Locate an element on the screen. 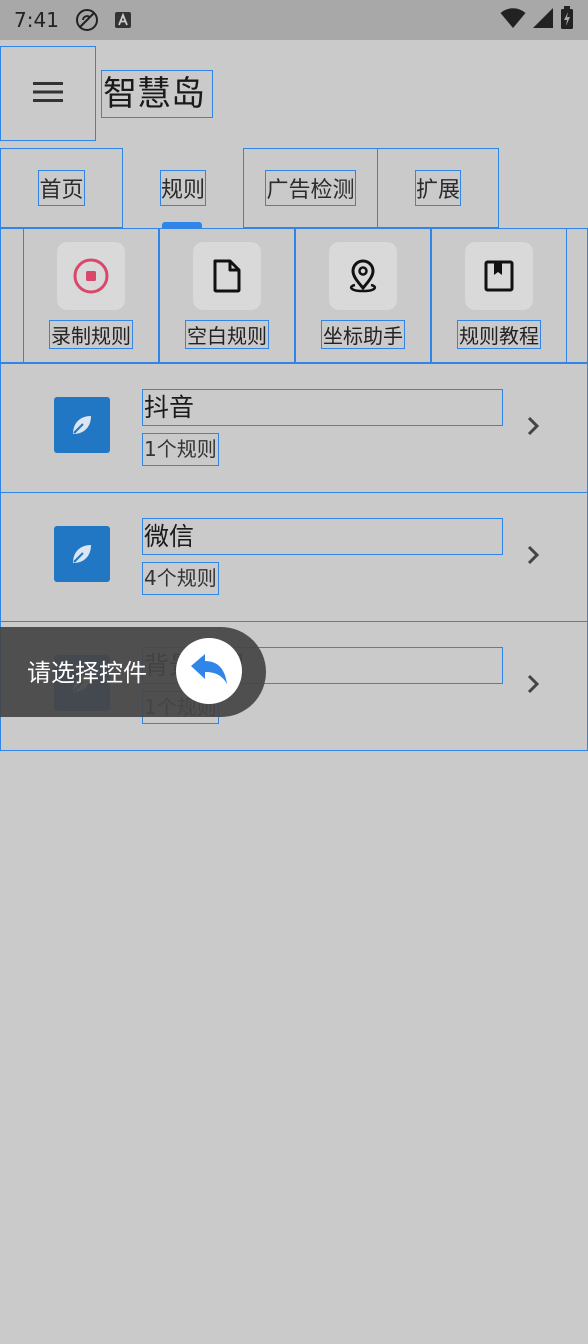  signal-icon is located at coordinates (543, 20).